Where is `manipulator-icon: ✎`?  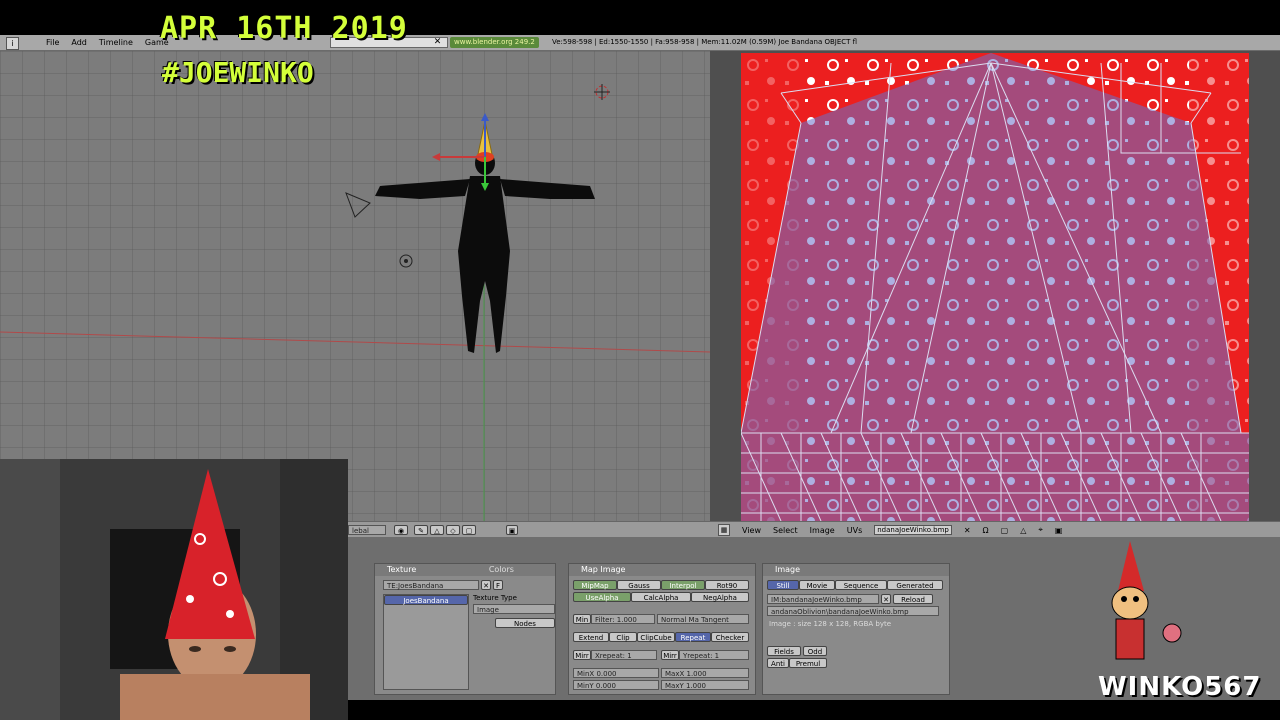 manipulator-icon: ✎ is located at coordinates (421, 530).